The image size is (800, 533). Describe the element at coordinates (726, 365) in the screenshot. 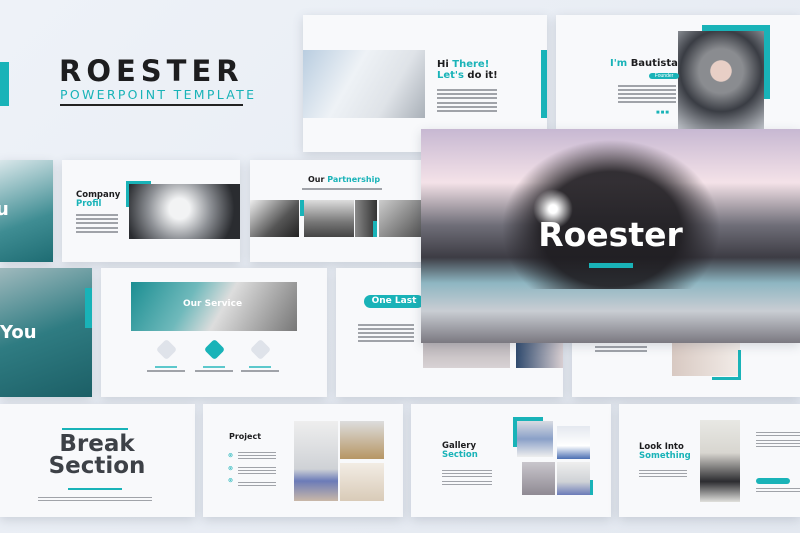

I see `accent-corner` at that location.